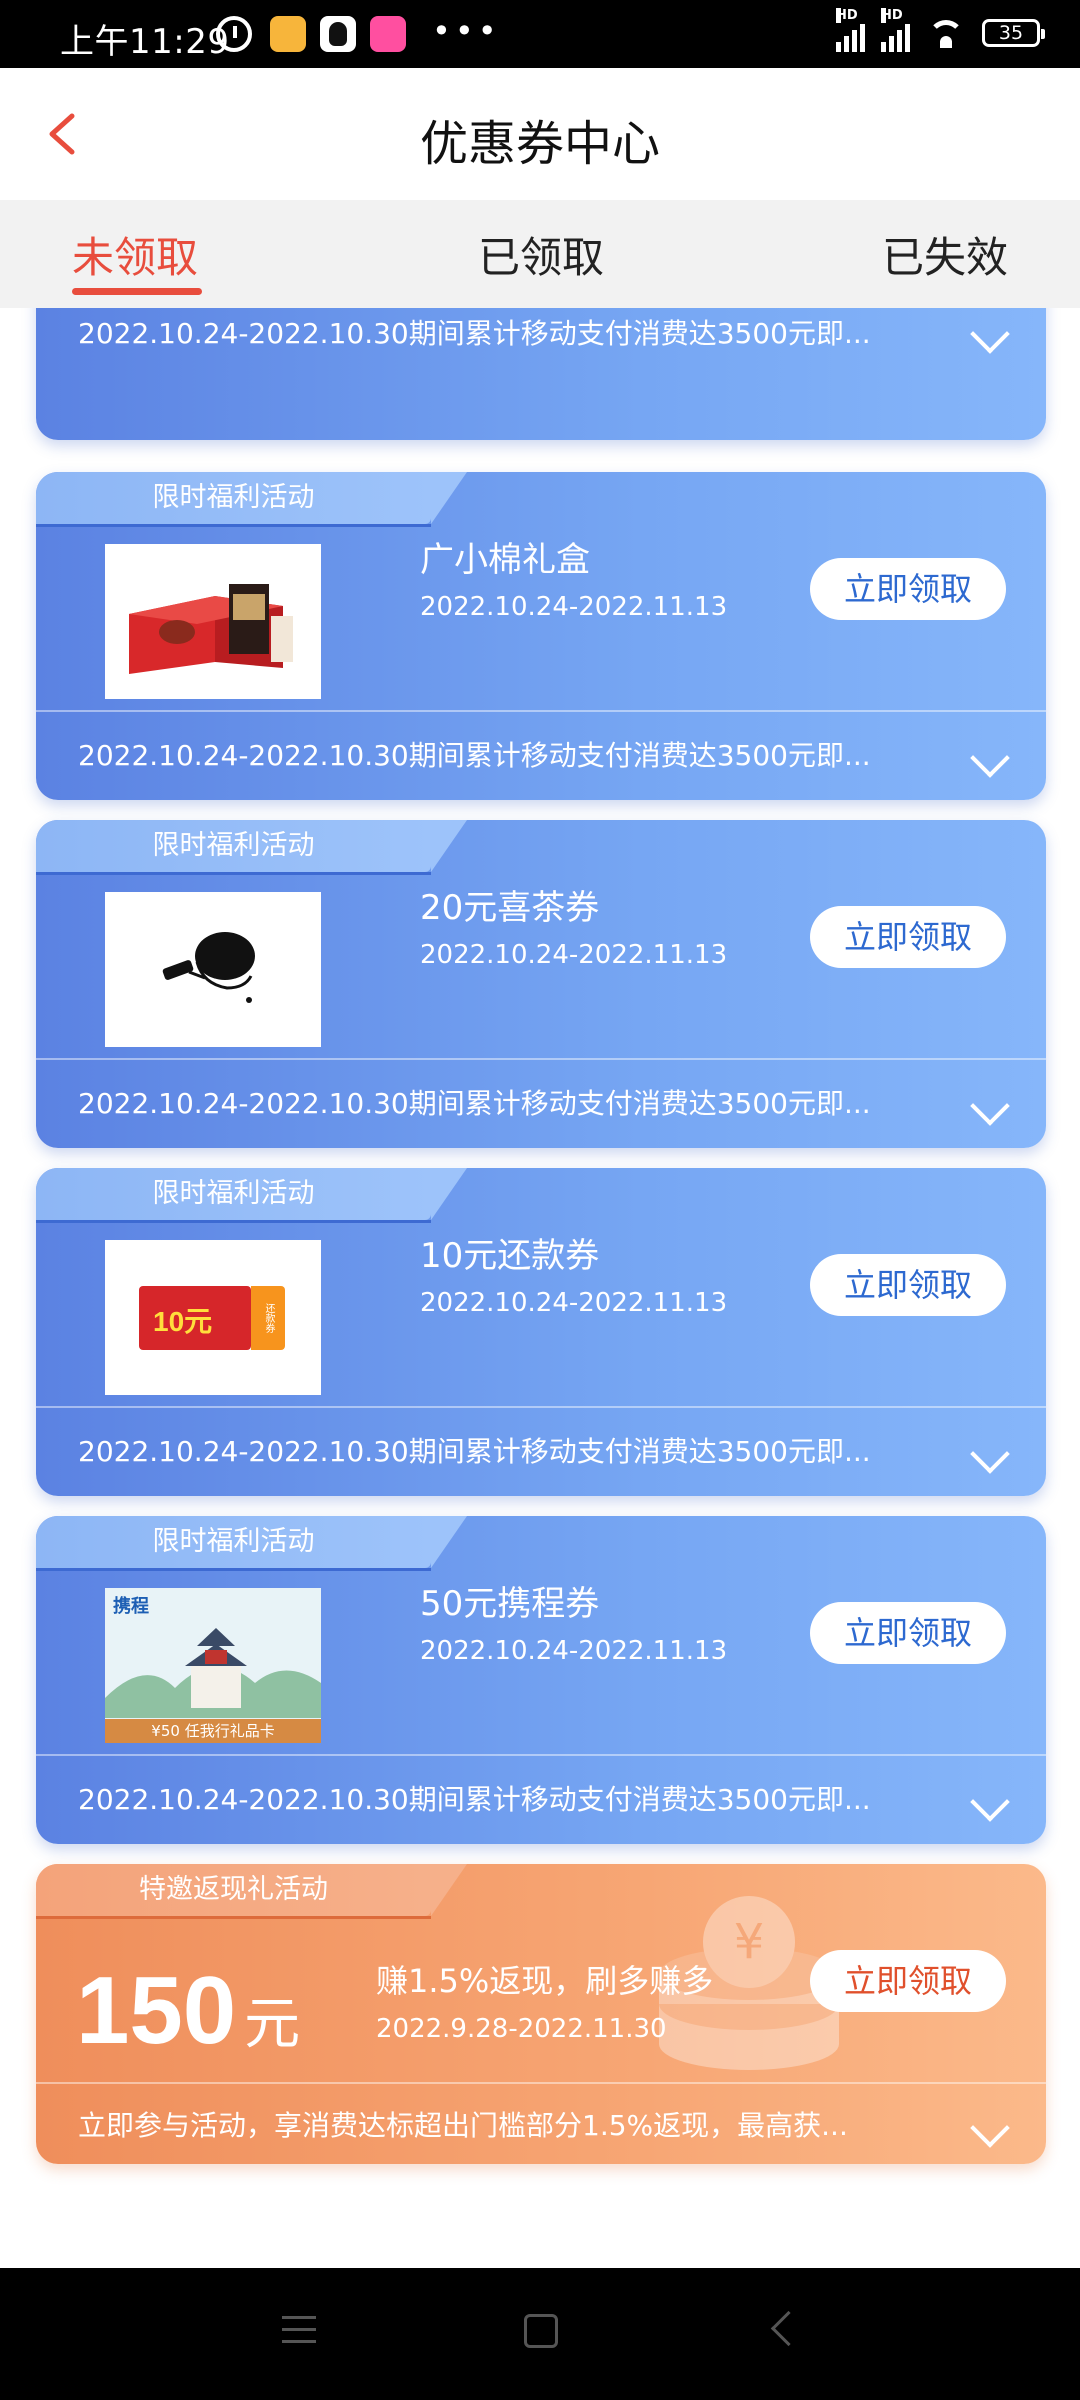 Image resolution: width=1080 pixels, height=2400 pixels. What do you see at coordinates (137, 291) in the screenshot?
I see `active-tab-indicator` at bounding box center [137, 291].